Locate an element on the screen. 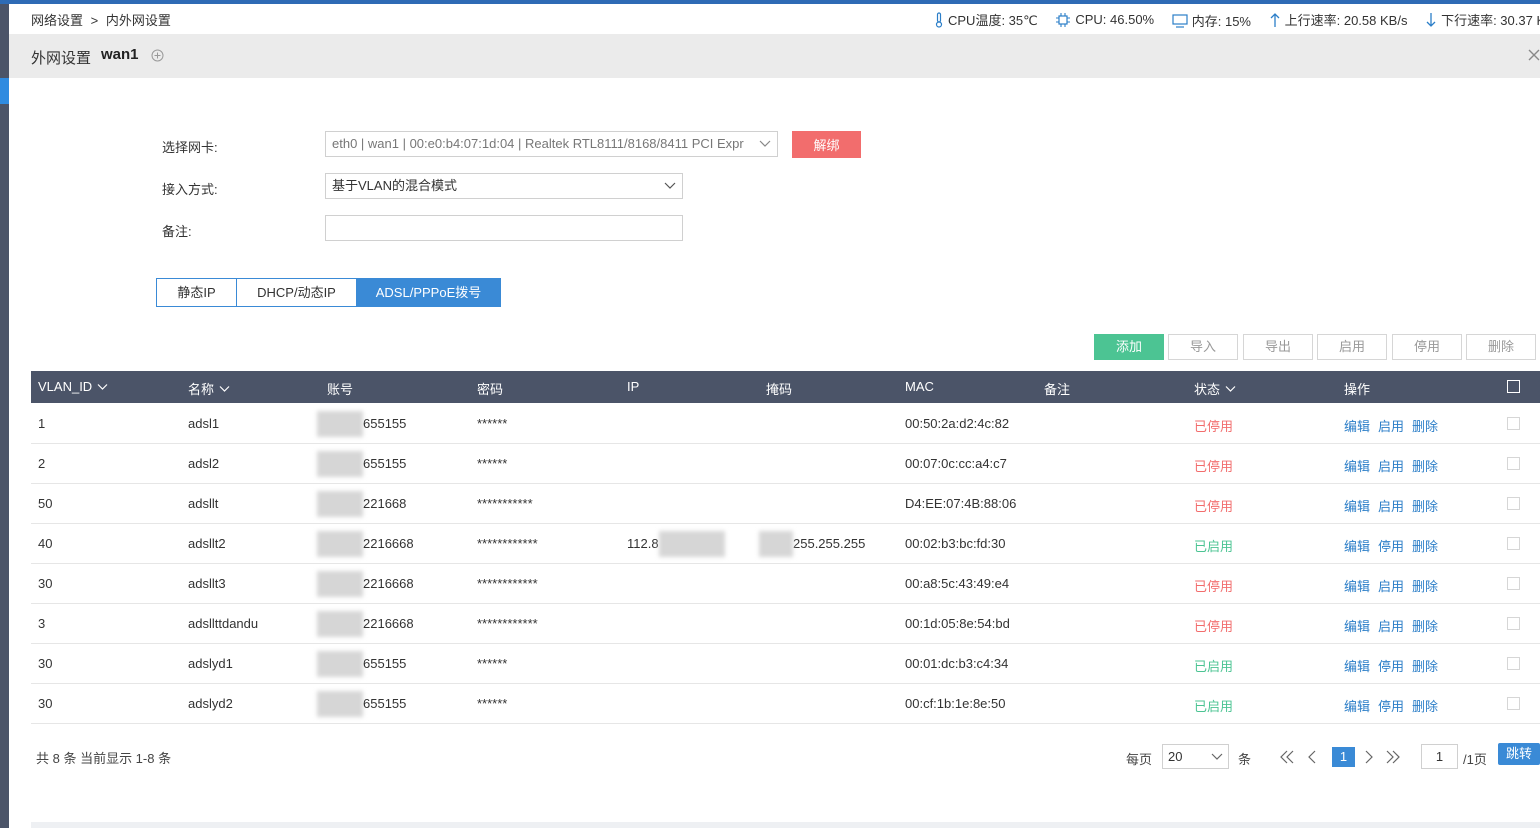  cell-account: 655155 is located at coordinates (385, 463).